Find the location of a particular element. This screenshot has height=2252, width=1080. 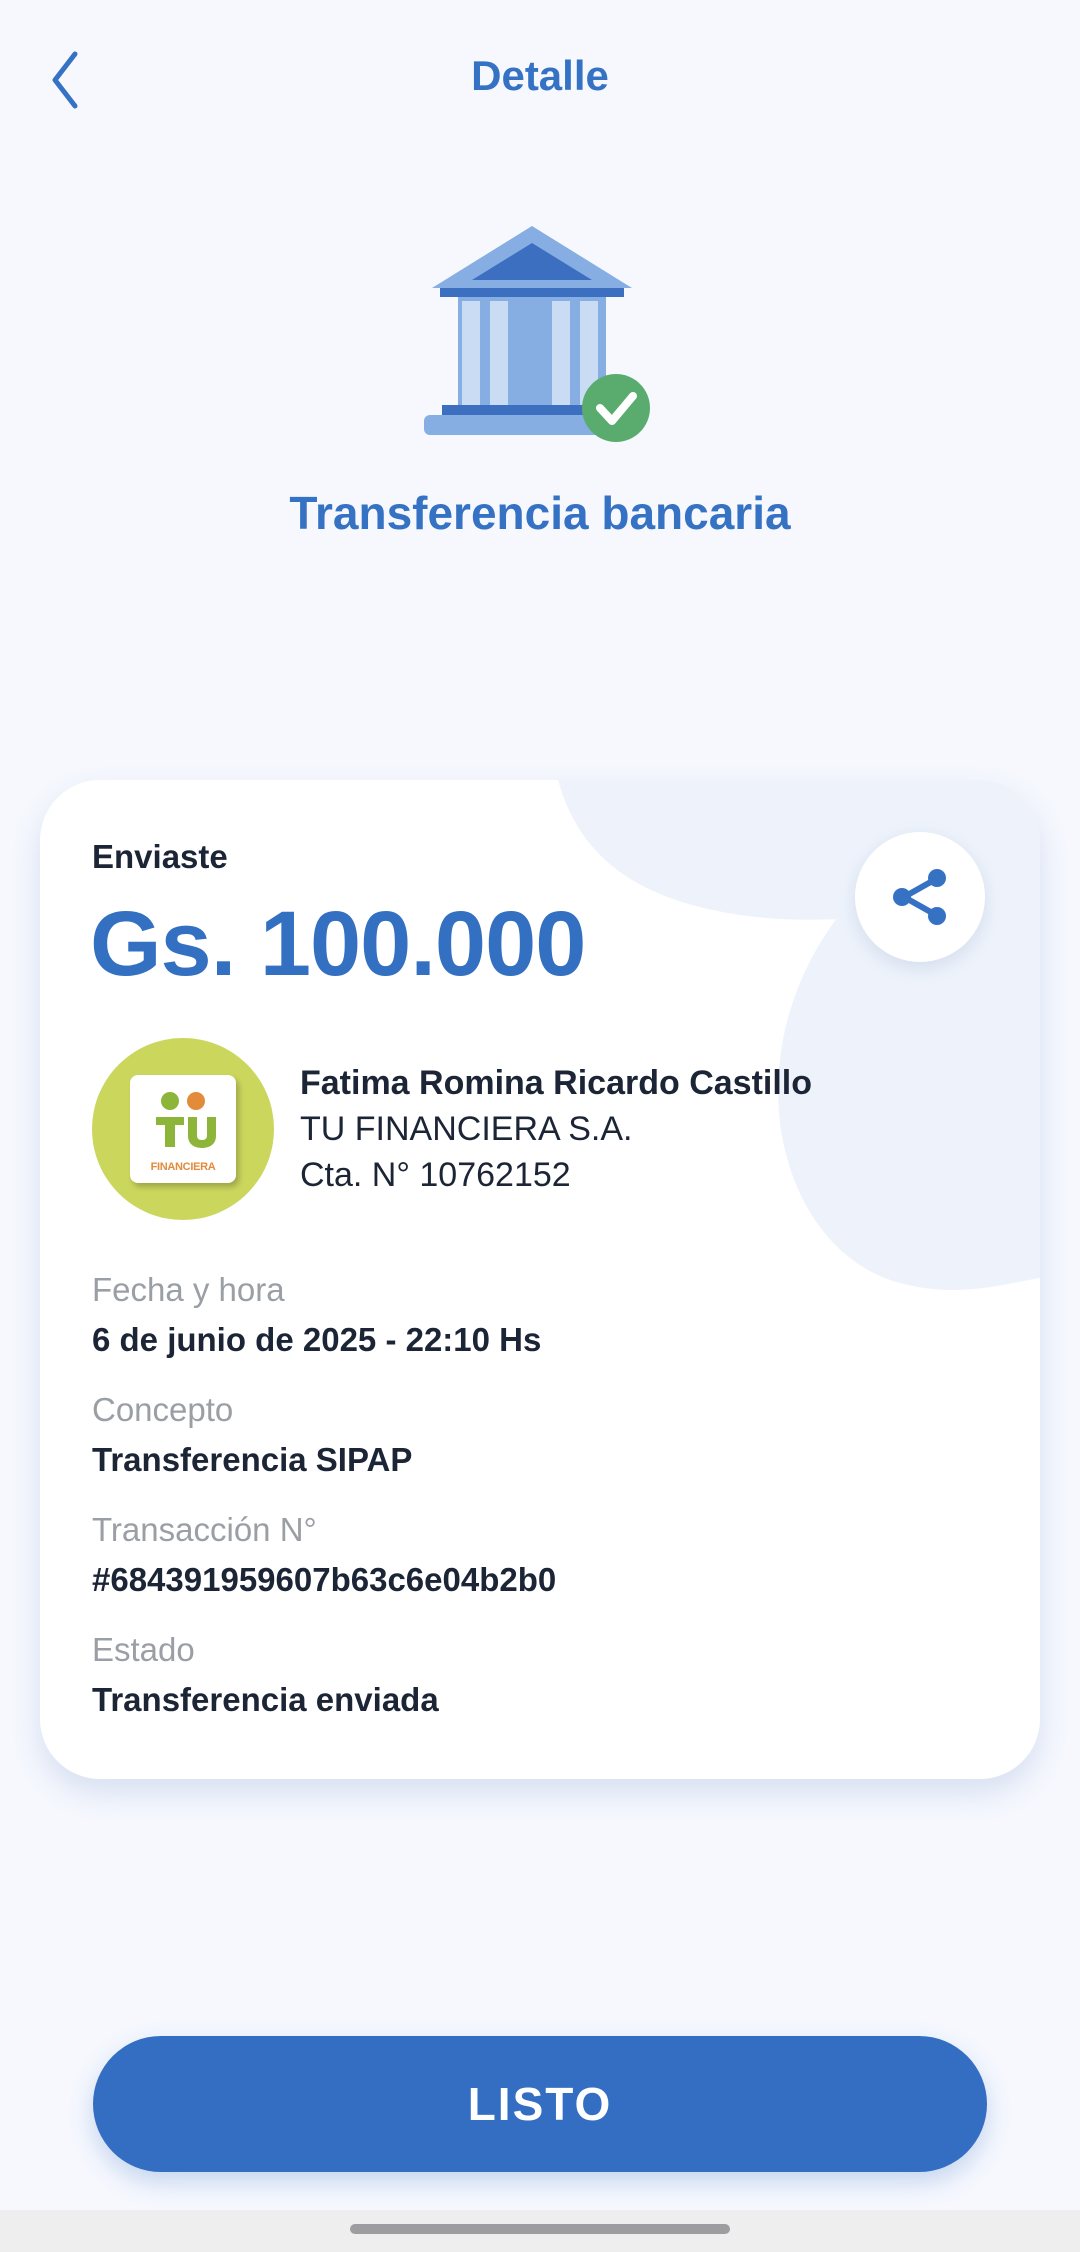

page-title: Detalle is located at coordinates (540, 75).